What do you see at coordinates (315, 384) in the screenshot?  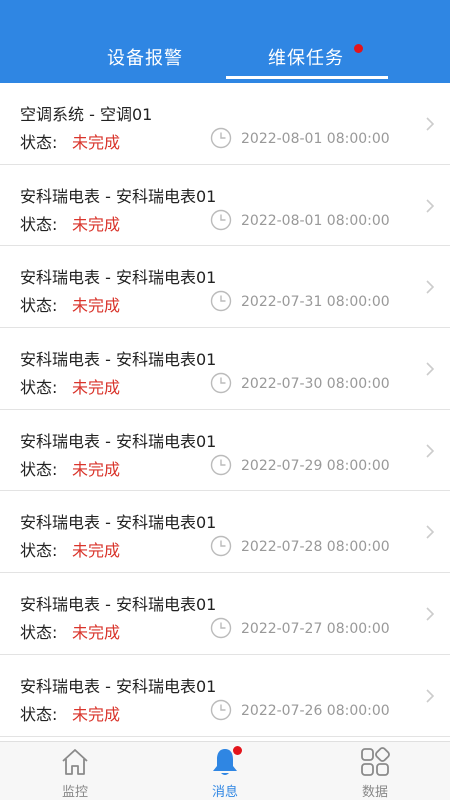 I see `item-time: 2022-07-30 08:00:00` at bounding box center [315, 384].